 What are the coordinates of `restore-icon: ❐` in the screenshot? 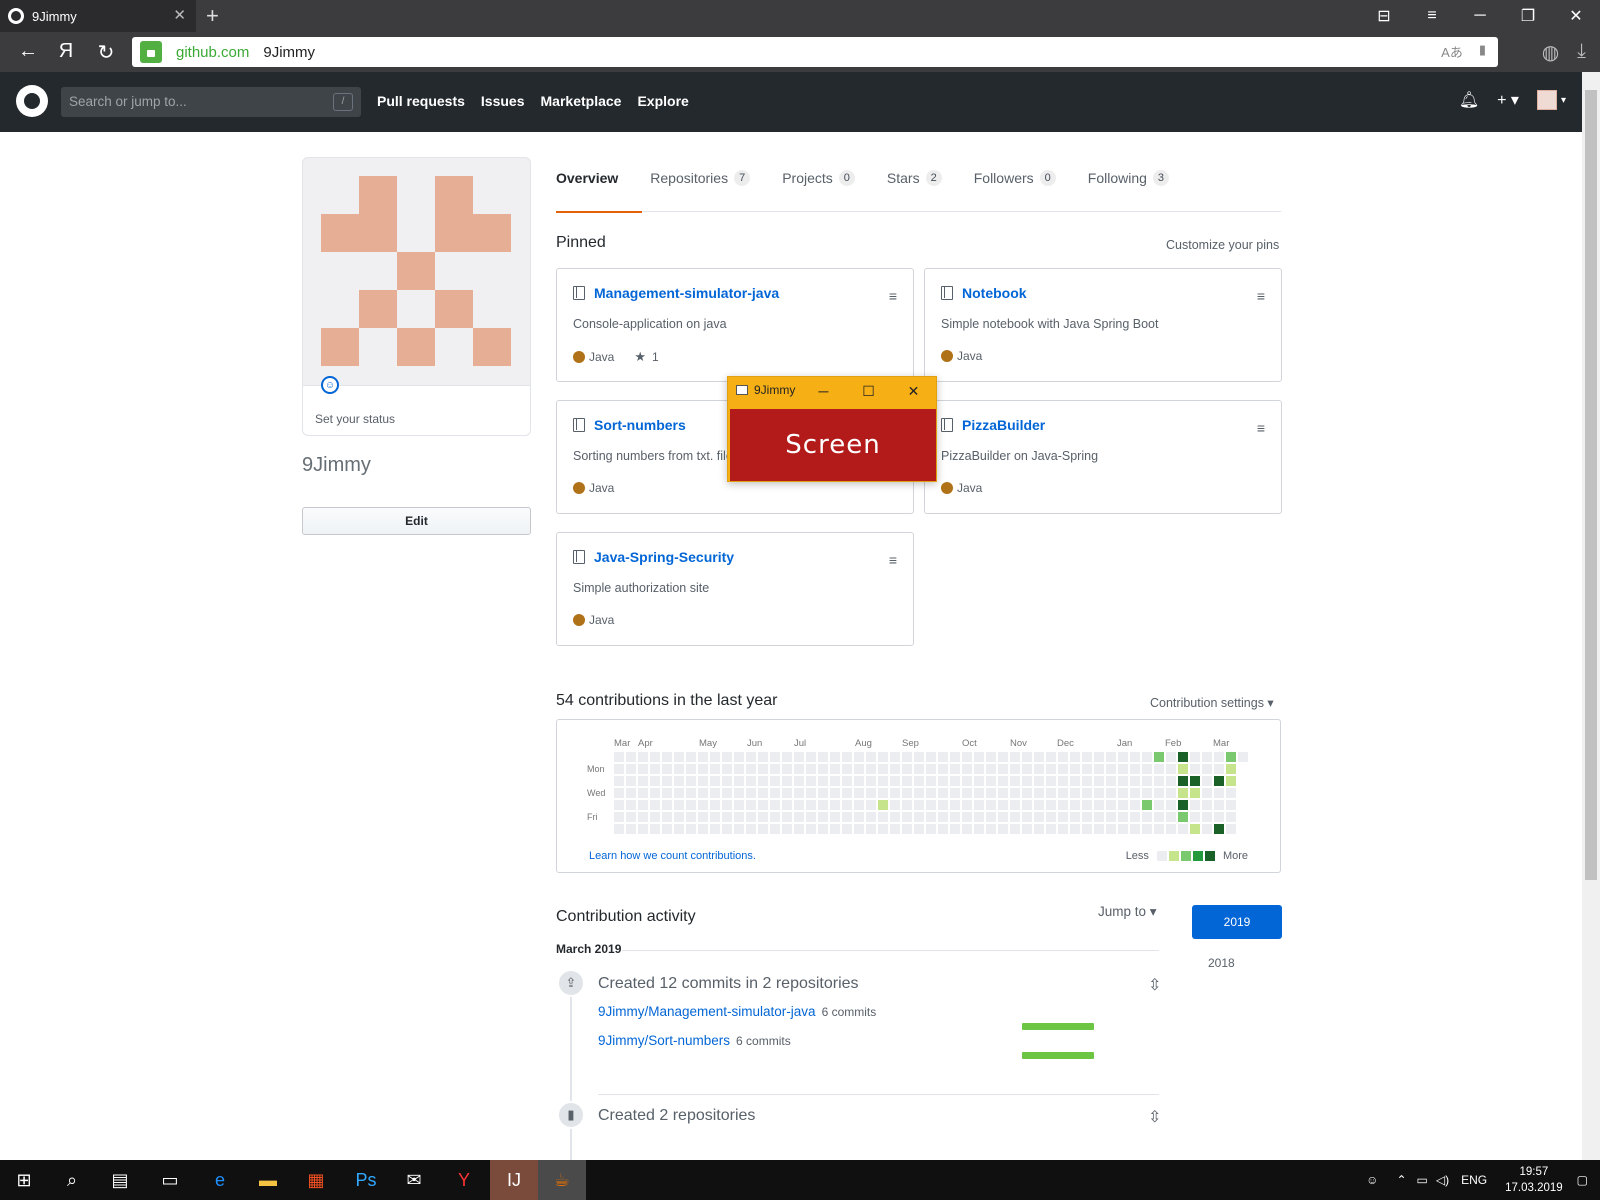 It's located at (1528, 16).